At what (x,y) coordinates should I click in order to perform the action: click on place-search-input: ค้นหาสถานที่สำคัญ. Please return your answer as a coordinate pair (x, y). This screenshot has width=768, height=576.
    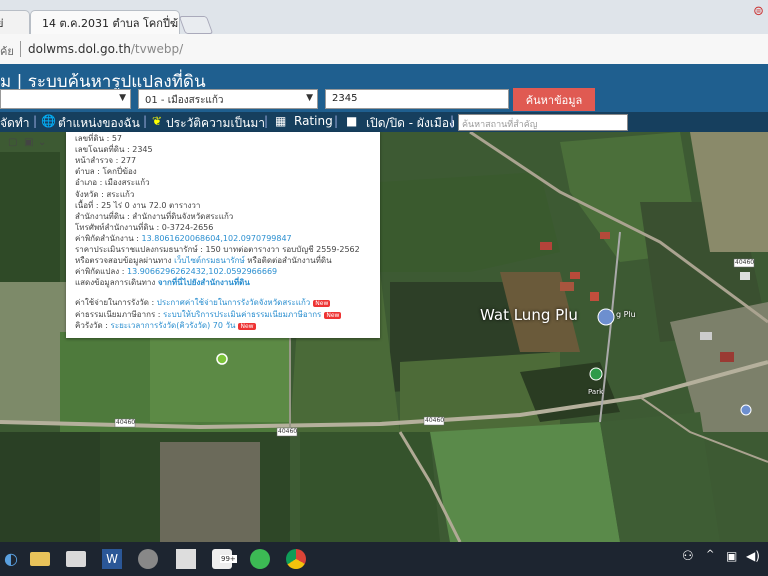
    Looking at the image, I should click on (543, 122).